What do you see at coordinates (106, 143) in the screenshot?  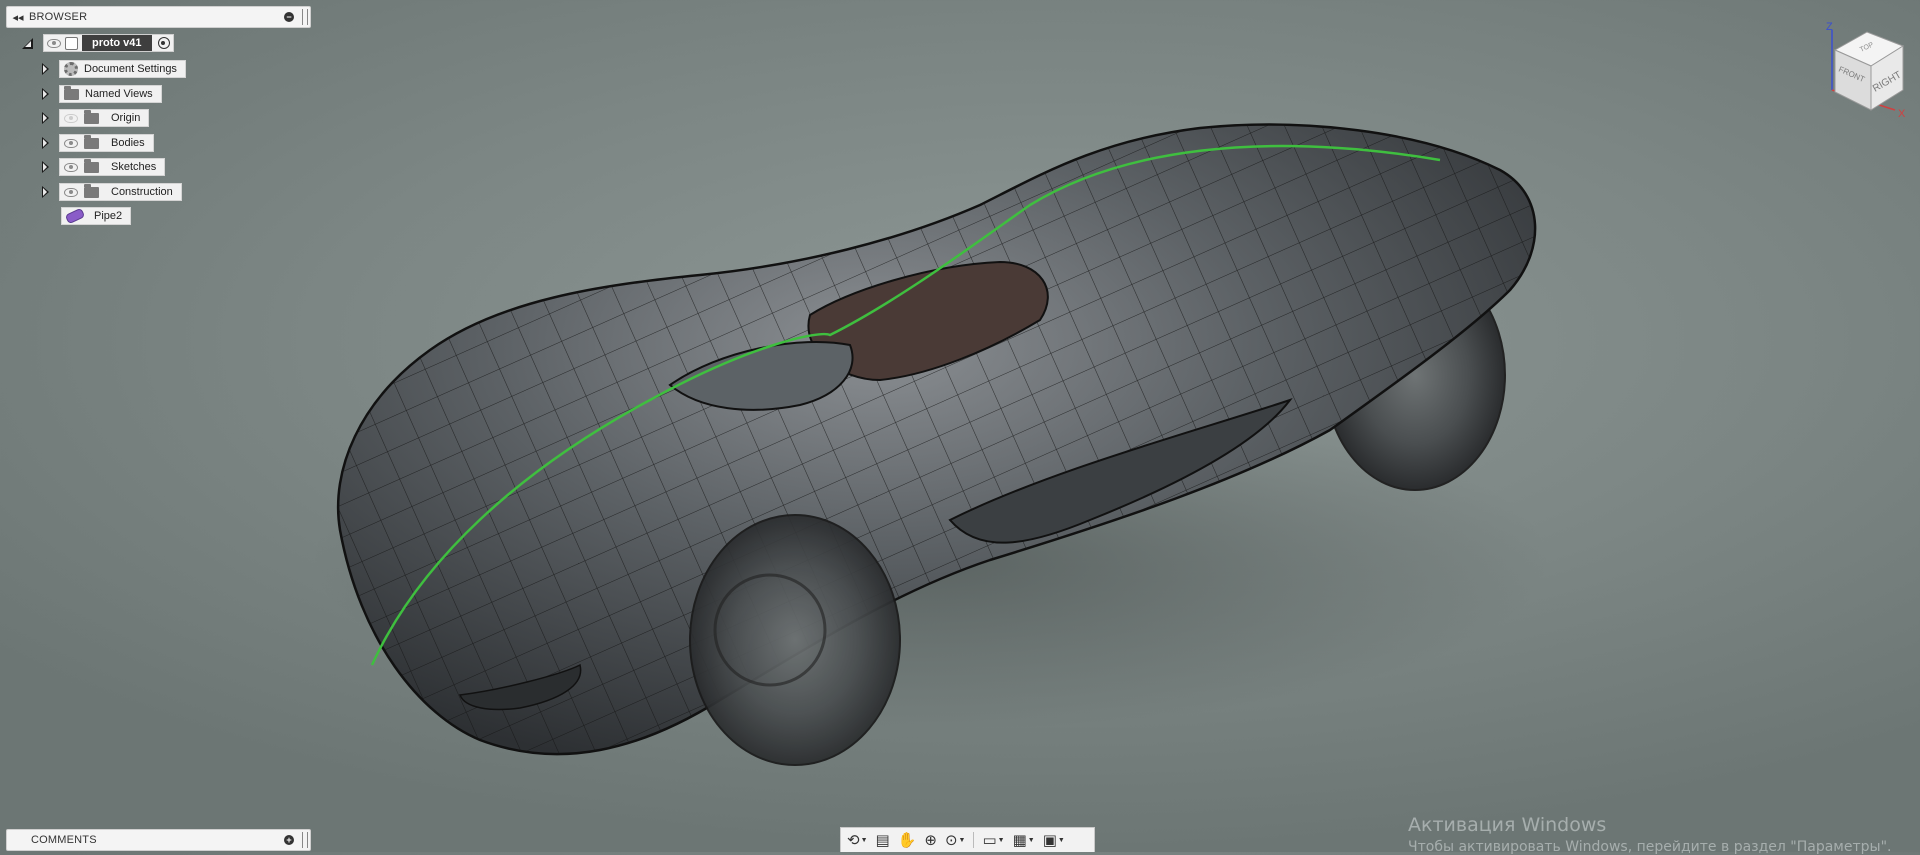 I see `tree-node: Bodies` at bounding box center [106, 143].